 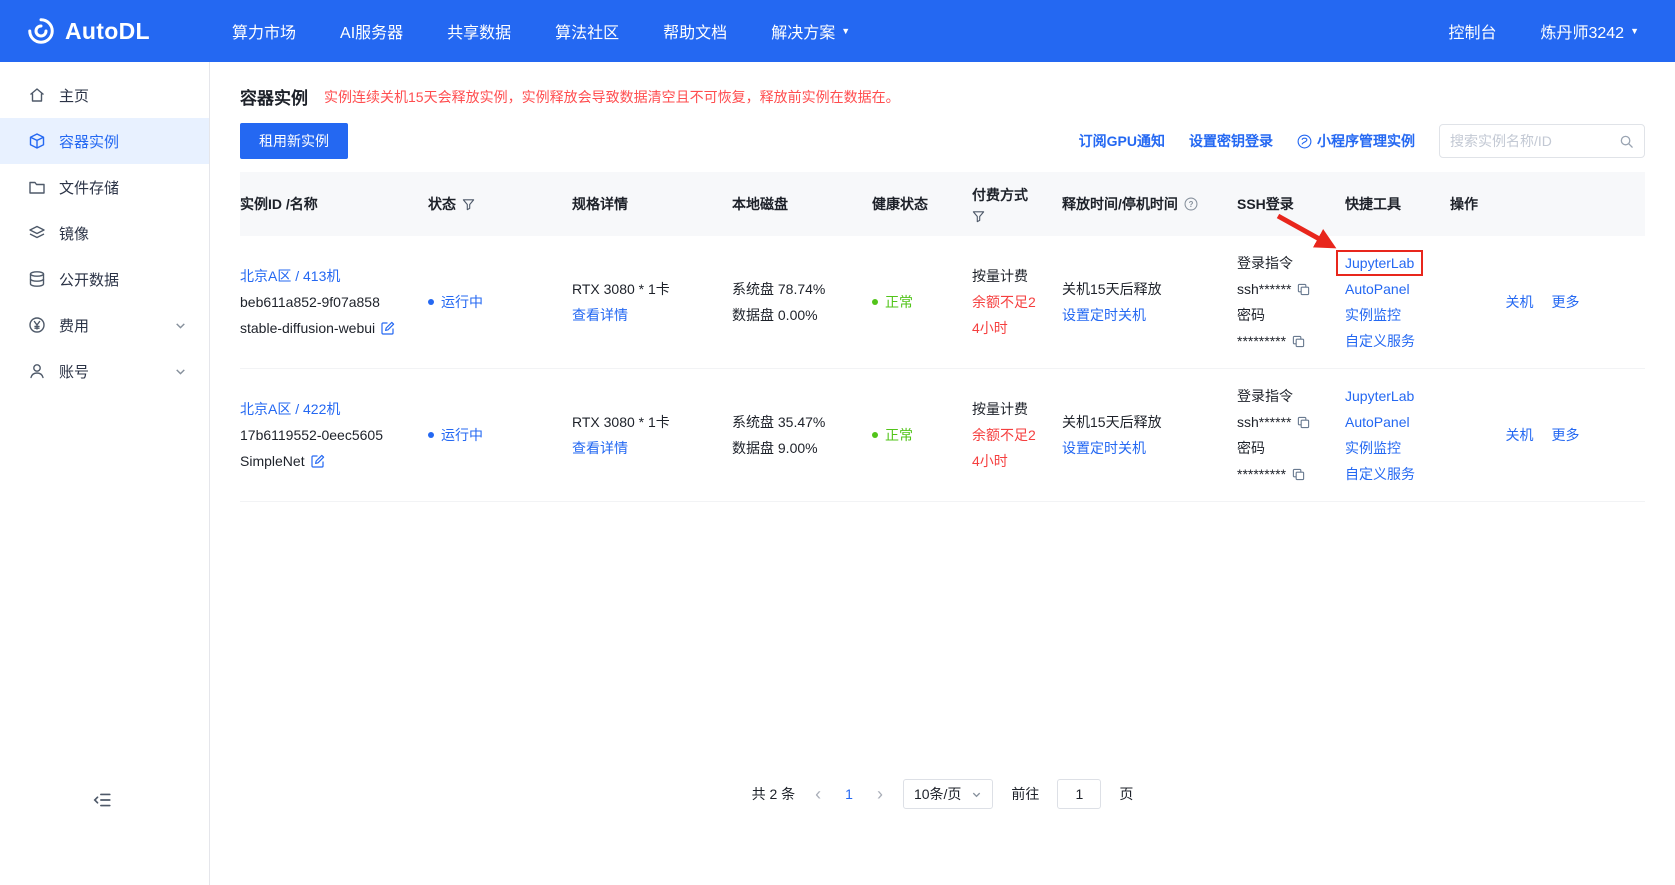 I want to click on col-header-spec: 规格详情, so click(x=600, y=204).